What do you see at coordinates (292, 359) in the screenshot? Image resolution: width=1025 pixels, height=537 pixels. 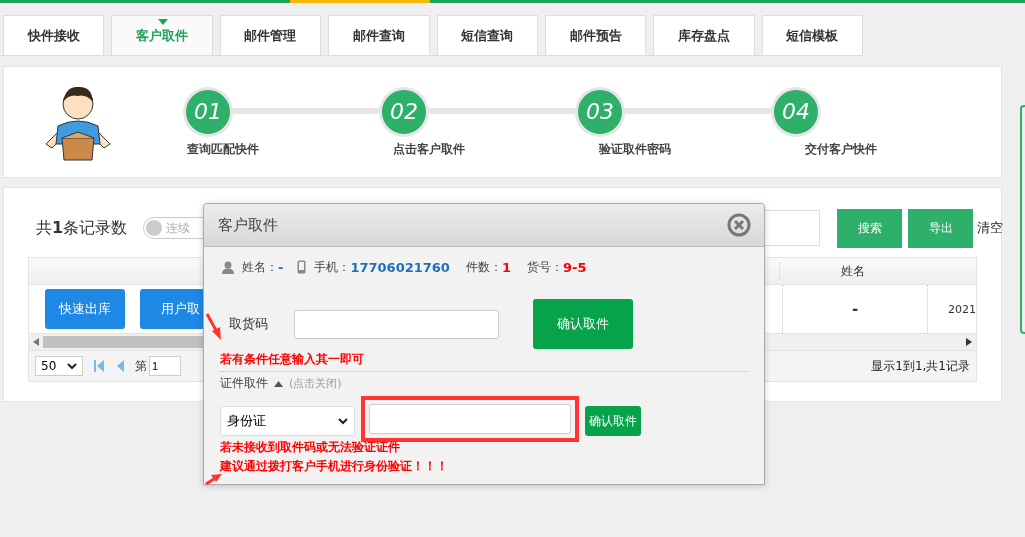 I see `hint-text: 若有条件任意输入其一即可` at bounding box center [292, 359].